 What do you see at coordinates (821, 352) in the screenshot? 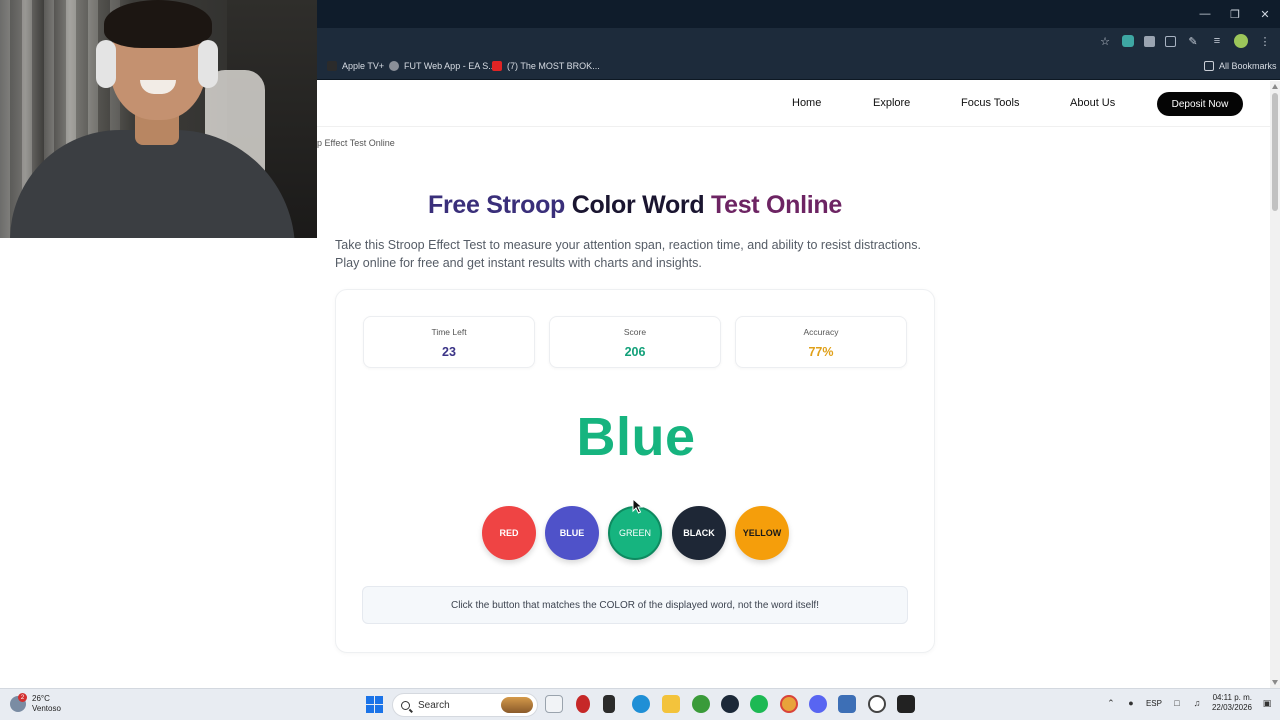
I see `stat-value: 77%` at bounding box center [821, 352].